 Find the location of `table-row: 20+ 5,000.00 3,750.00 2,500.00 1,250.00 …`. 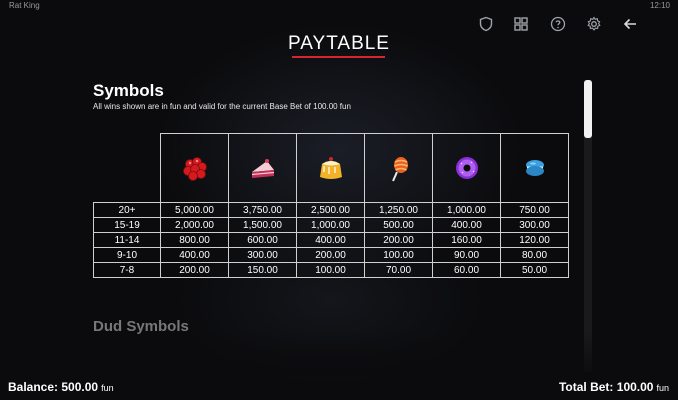

table-row: 20+ 5,000.00 3,750.00 2,500.00 1,250.00 … is located at coordinates (331, 210).